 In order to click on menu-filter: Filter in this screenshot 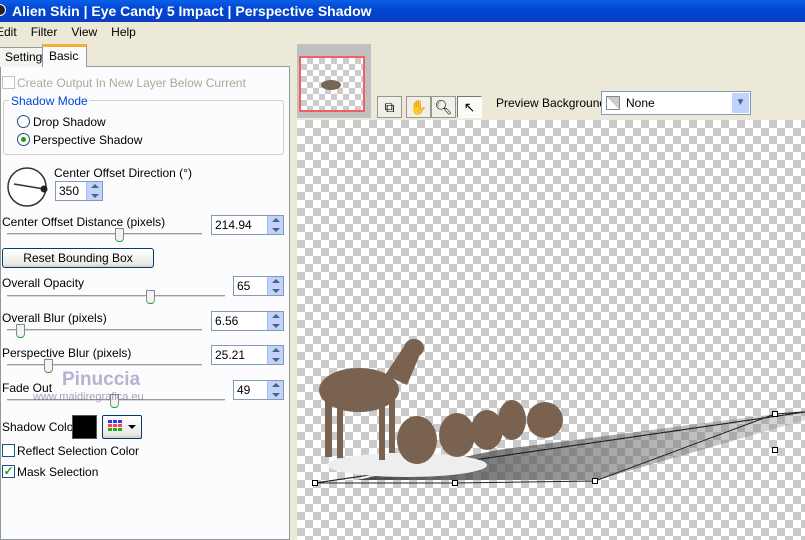, I will do `click(44, 32)`.